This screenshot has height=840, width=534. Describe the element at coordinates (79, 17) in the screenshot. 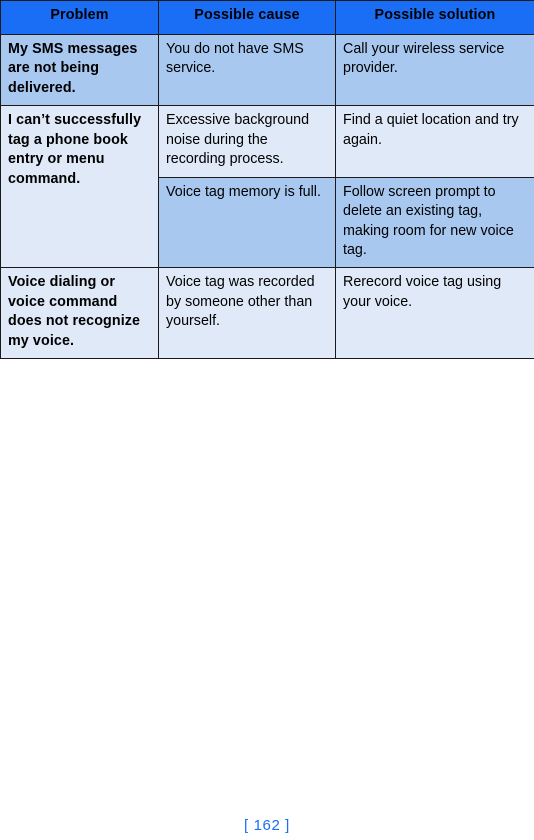

I see `column-header-problem: Problem` at that location.